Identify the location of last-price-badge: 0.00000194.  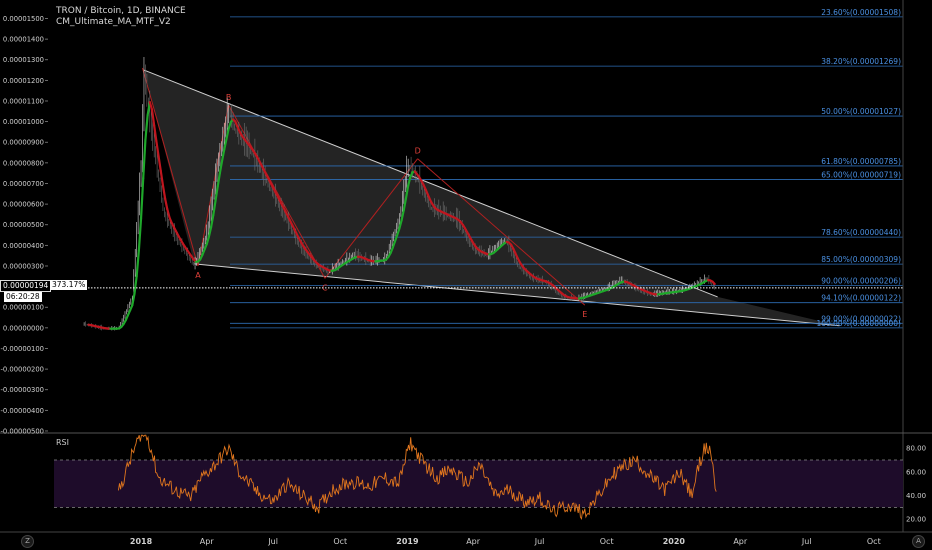
(26, 286).